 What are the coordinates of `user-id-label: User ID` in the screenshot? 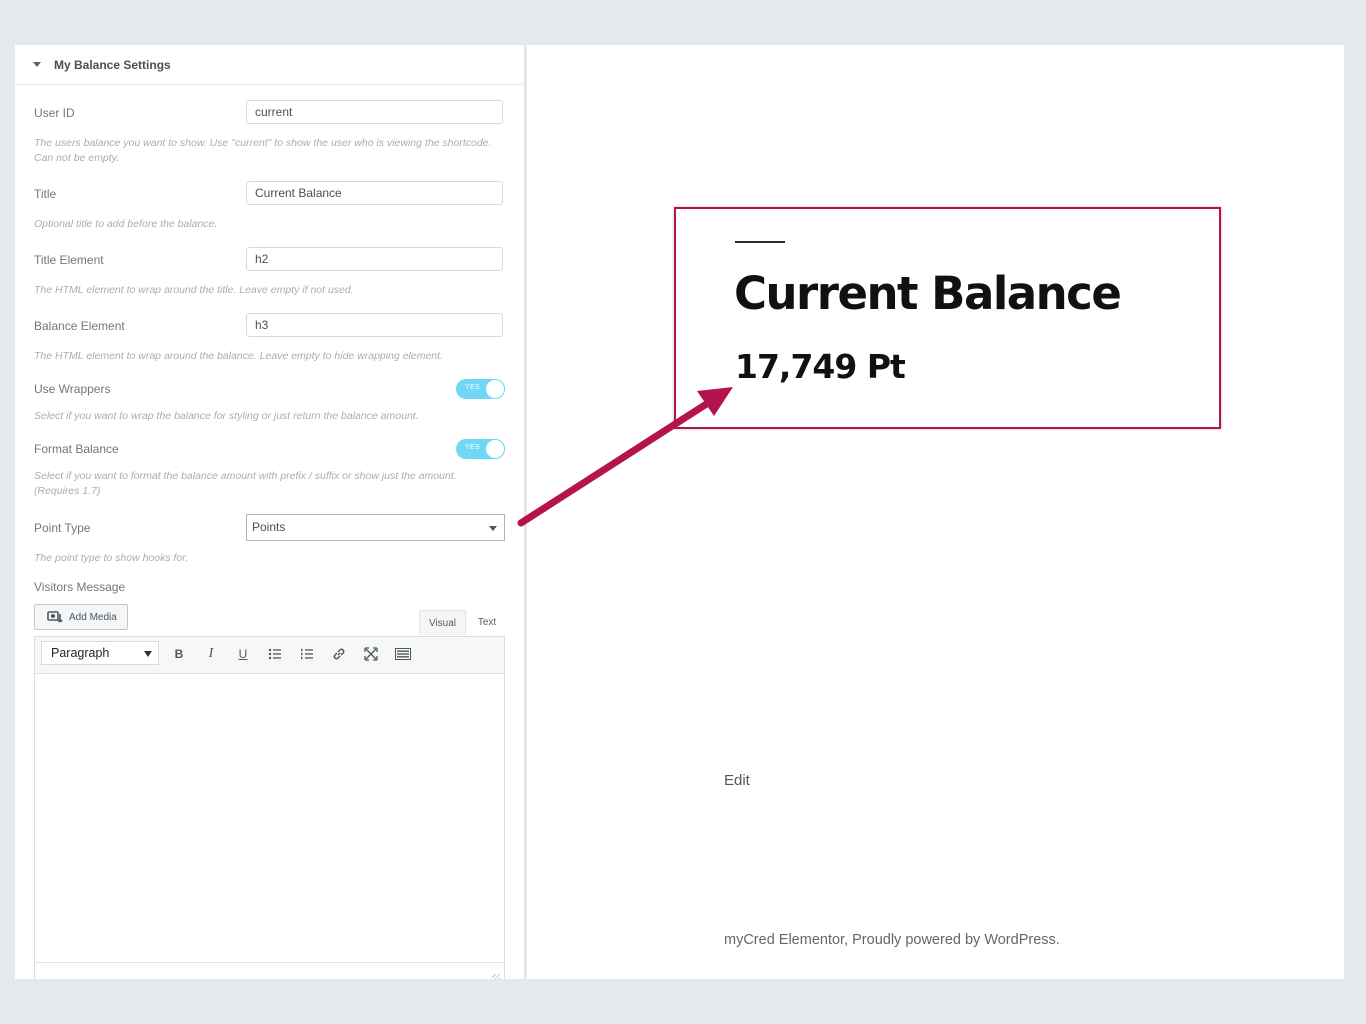 It's located at (54, 113).